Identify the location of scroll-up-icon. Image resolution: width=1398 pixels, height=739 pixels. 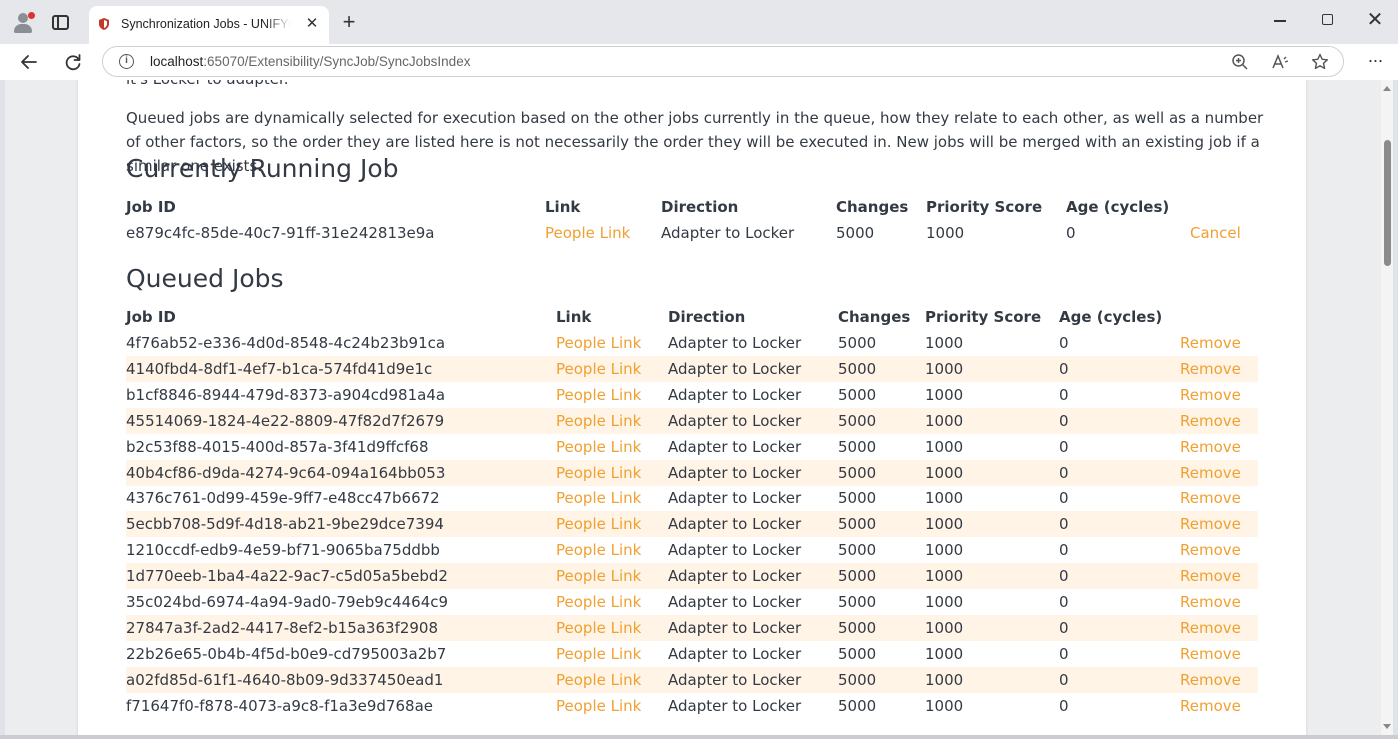
(1387, 88).